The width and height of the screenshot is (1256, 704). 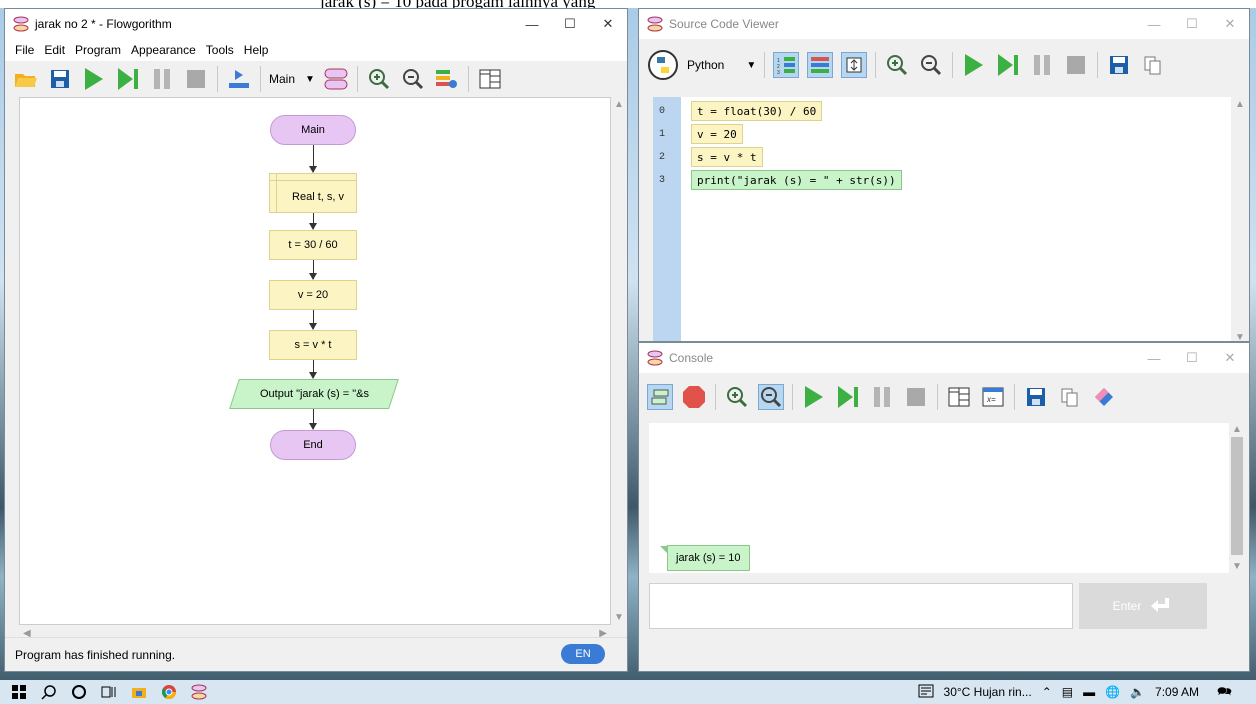 I want to click on eraser-icon, so click(x=1104, y=397).